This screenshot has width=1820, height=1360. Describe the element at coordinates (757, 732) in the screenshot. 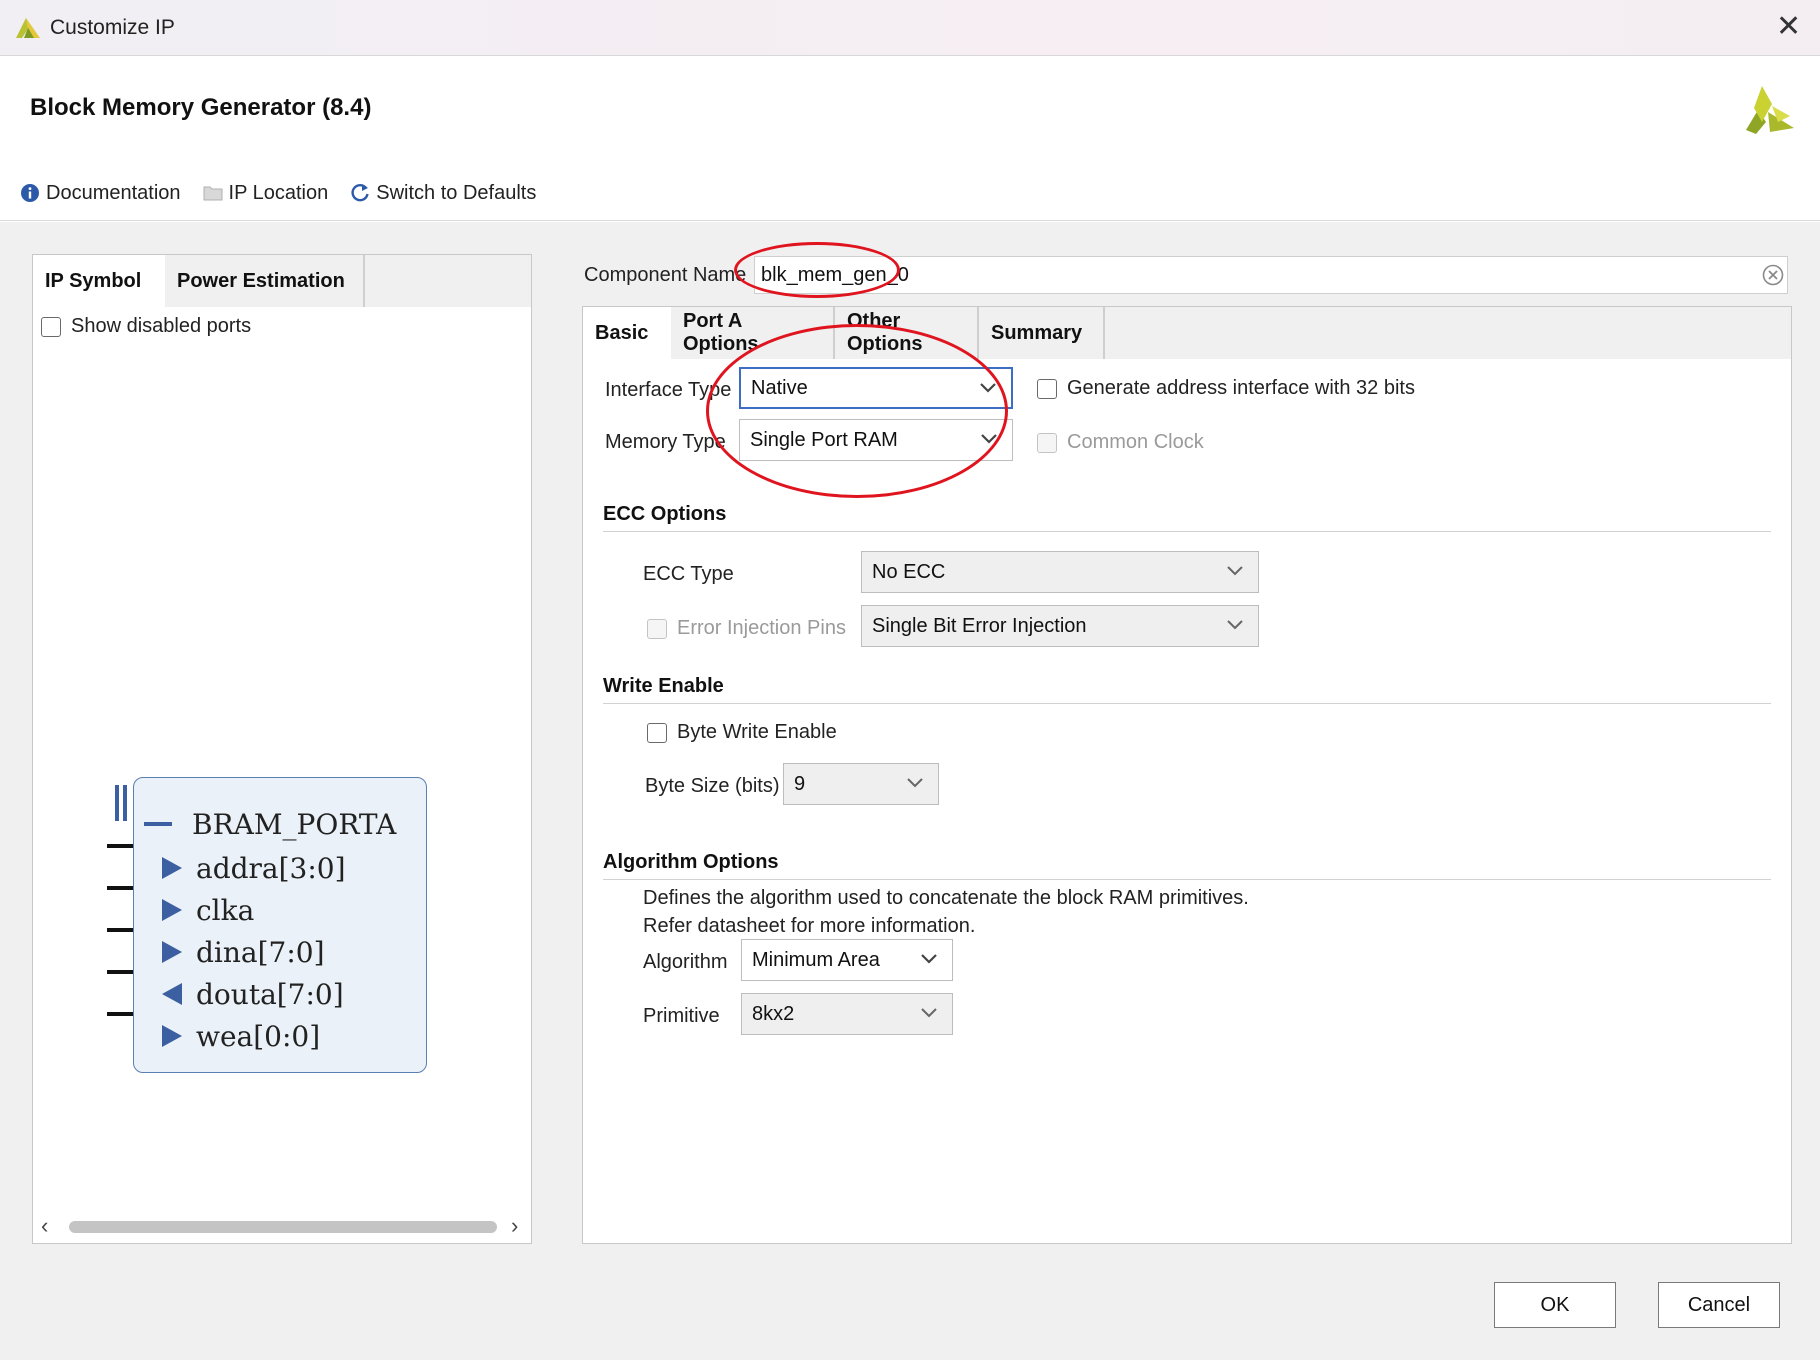

I see `byte-write-enable-label: Byte Write Enable` at that location.